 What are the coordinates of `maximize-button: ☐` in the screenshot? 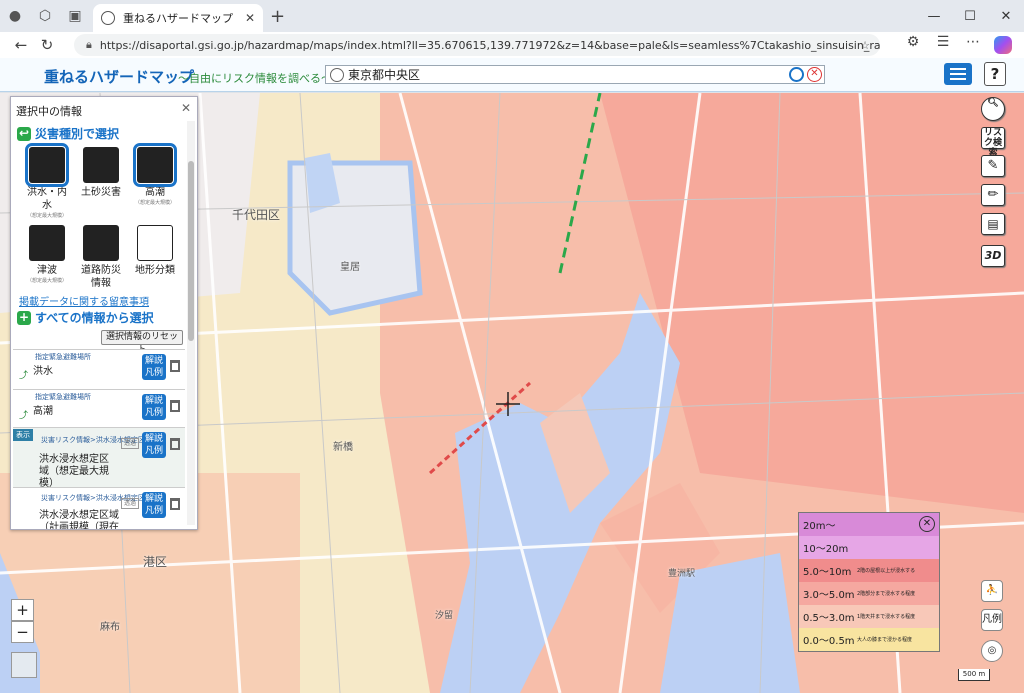 It's located at (970, 16).